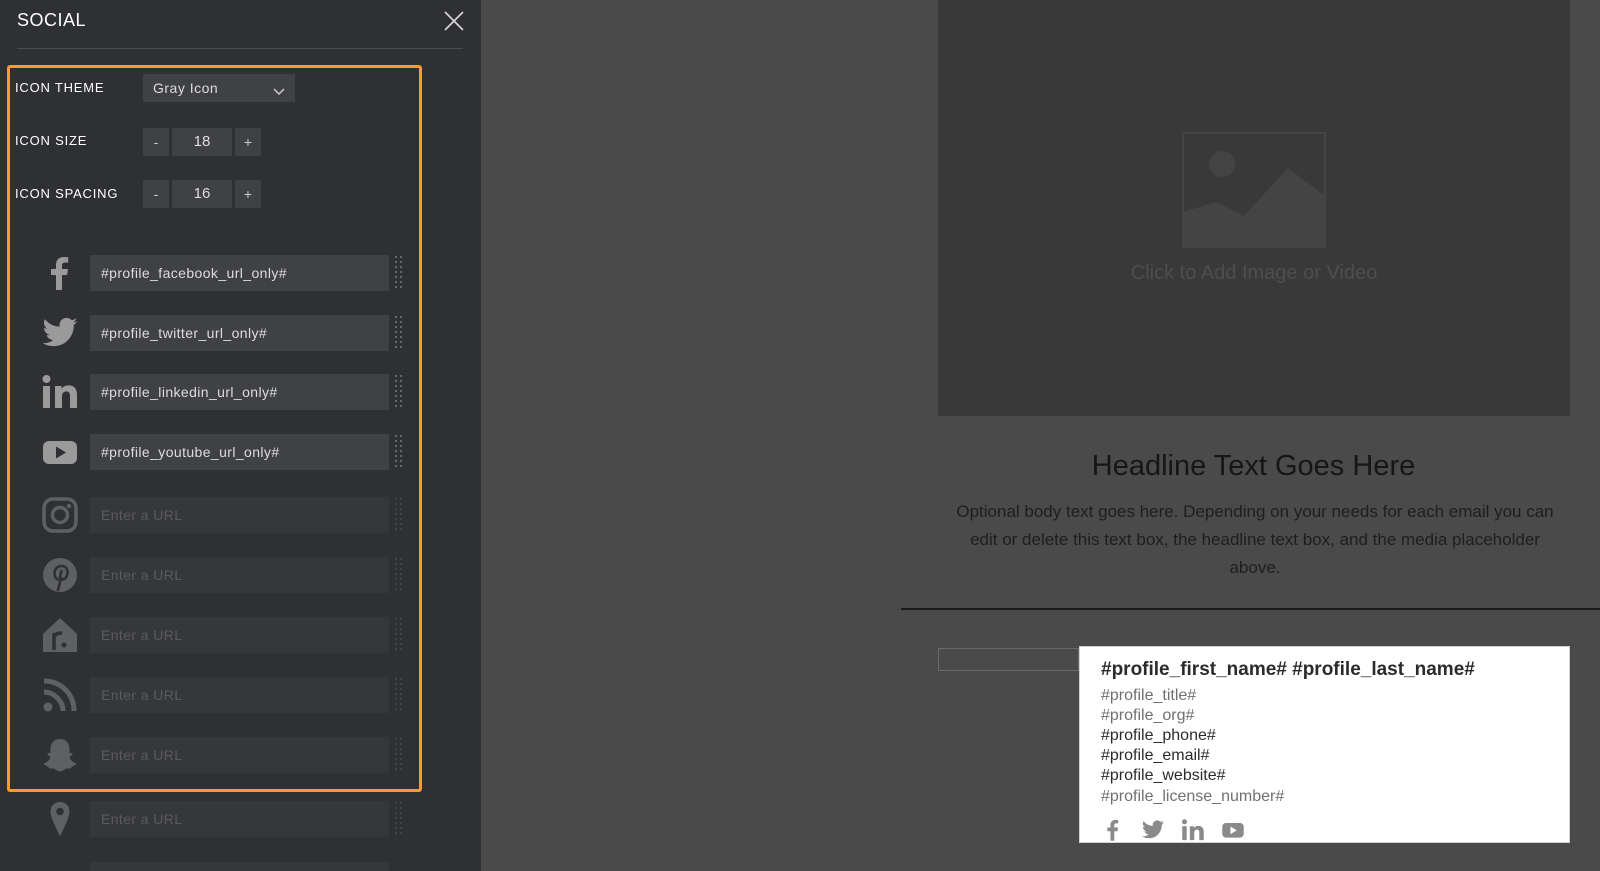 Image resolution: width=1600 pixels, height=871 pixels. What do you see at coordinates (1155, 755) in the screenshot?
I see `signature-email: #profile_email#` at bounding box center [1155, 755].